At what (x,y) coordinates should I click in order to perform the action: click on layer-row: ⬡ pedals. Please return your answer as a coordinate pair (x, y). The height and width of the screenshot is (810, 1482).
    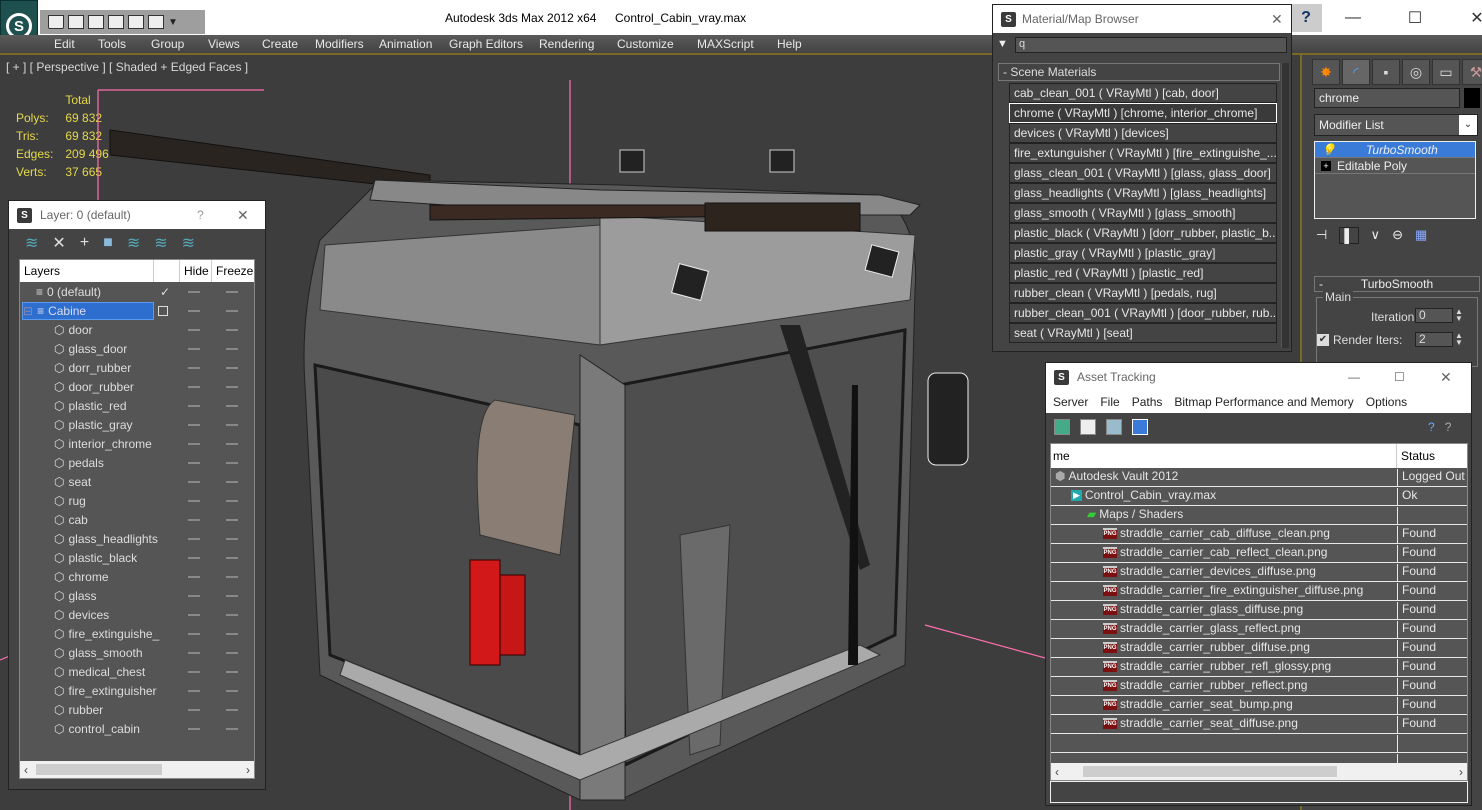
    Looking at the image, I should click on (137, 462).